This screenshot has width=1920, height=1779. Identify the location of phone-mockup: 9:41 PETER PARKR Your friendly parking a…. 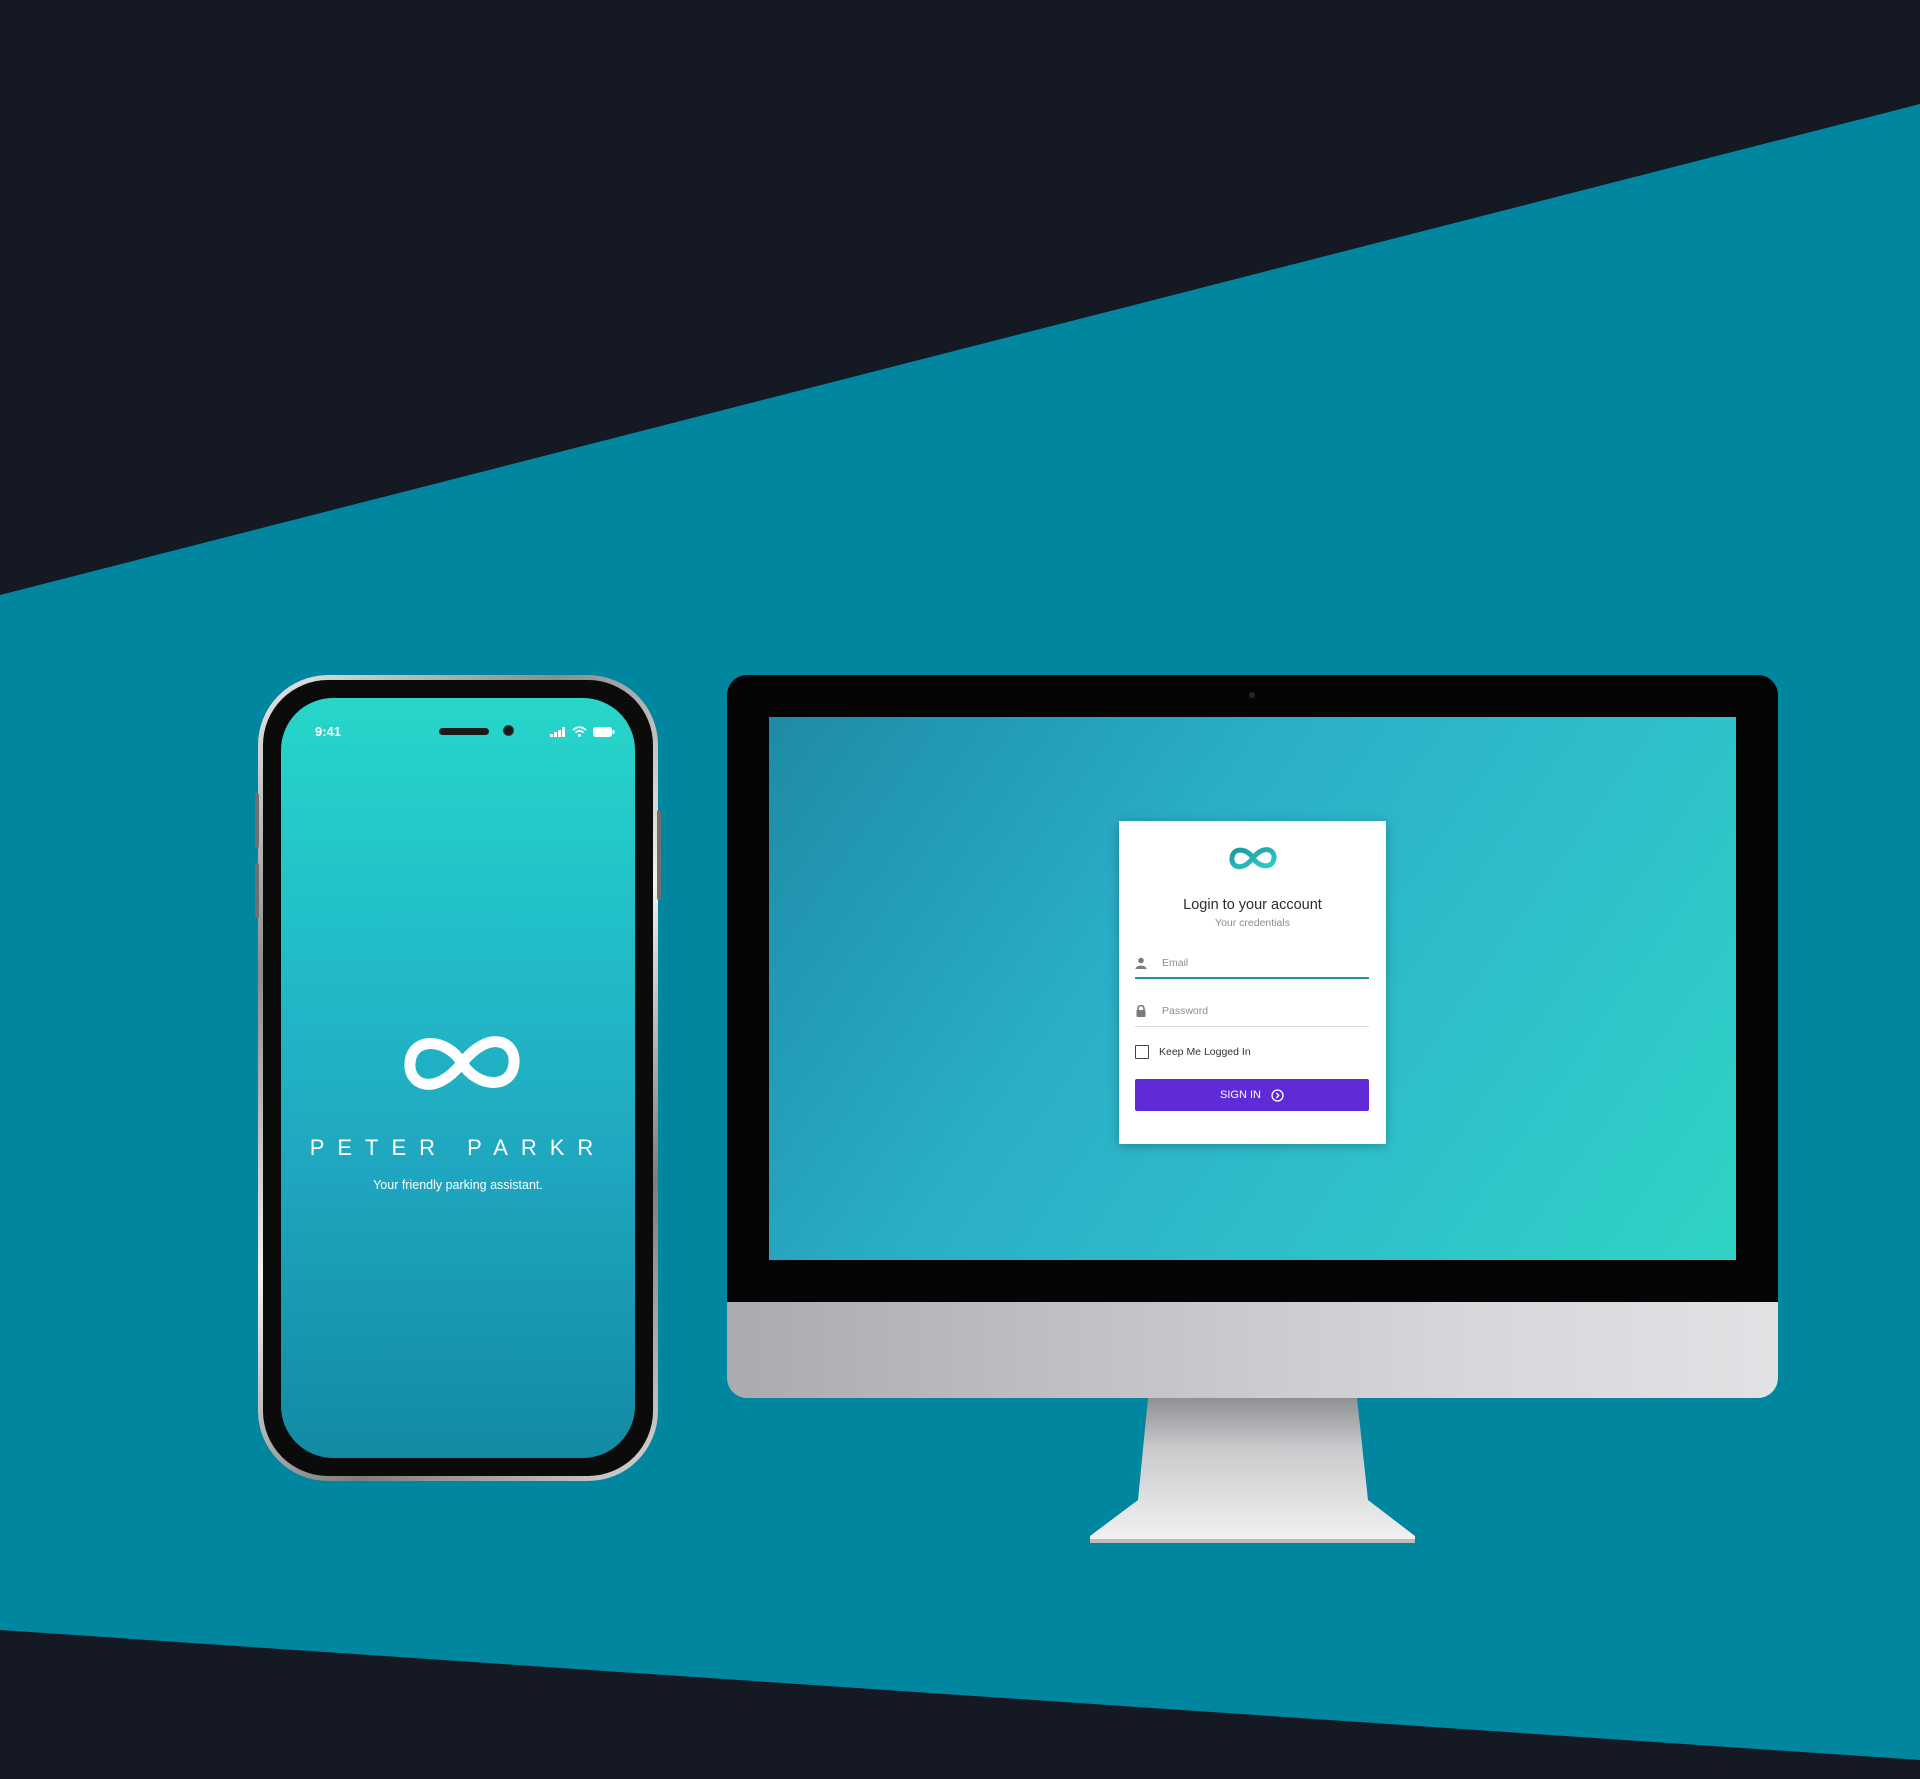
(458, 1078).